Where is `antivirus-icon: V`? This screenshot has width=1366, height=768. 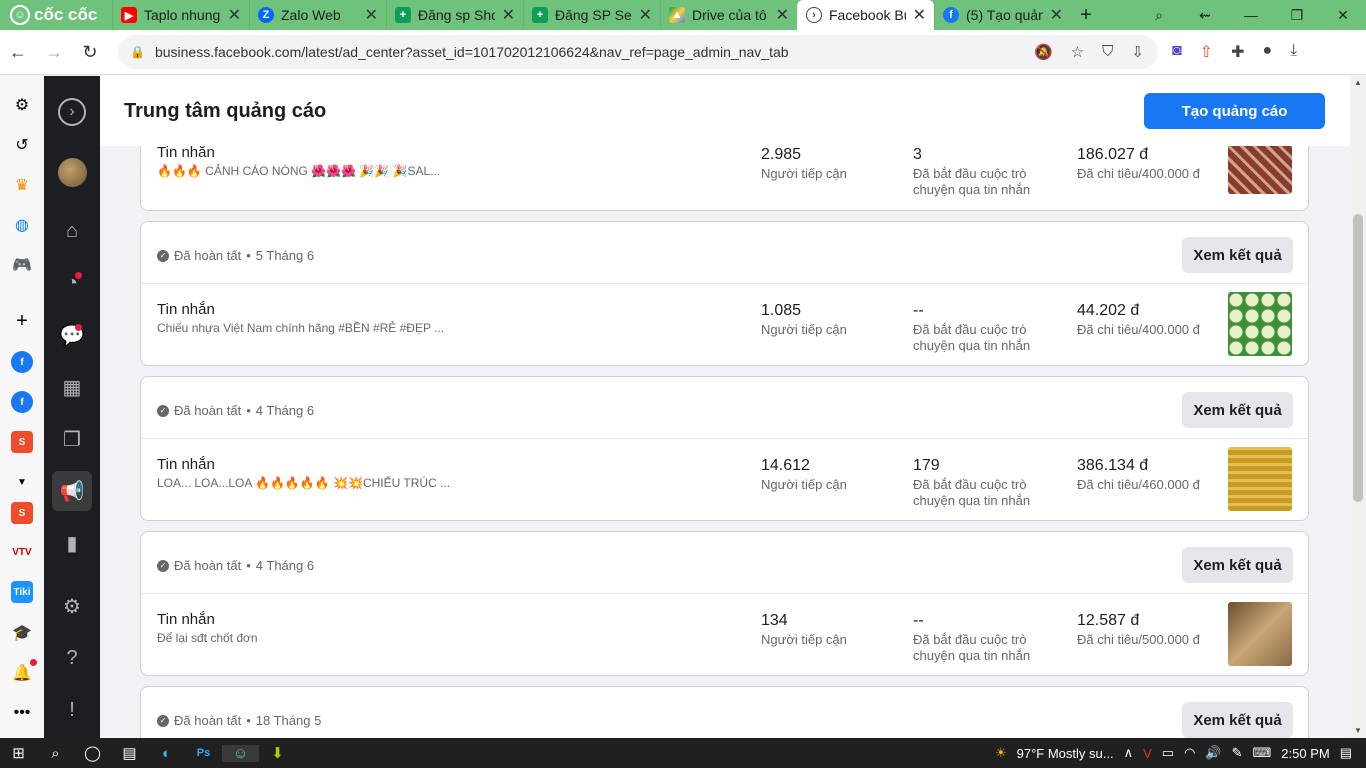 antivirus-icon: V is located at coordinates (1147, 753).